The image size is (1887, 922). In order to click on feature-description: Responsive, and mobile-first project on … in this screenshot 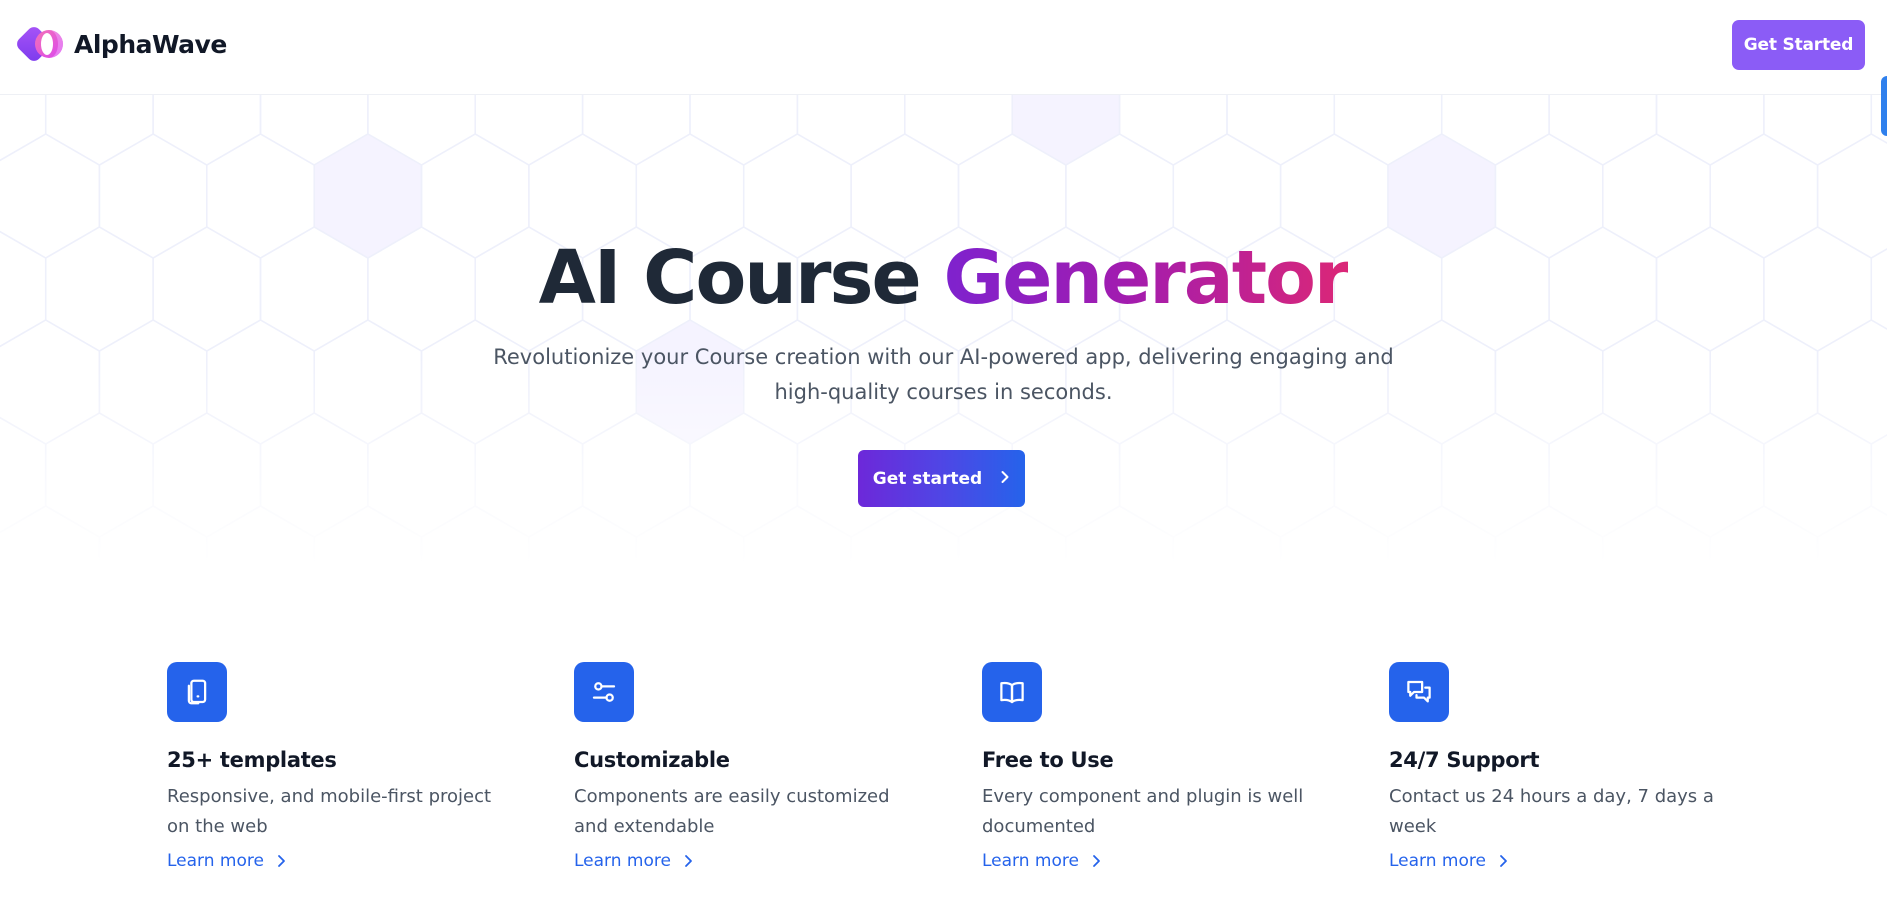, I will do `click(329, 811)`.